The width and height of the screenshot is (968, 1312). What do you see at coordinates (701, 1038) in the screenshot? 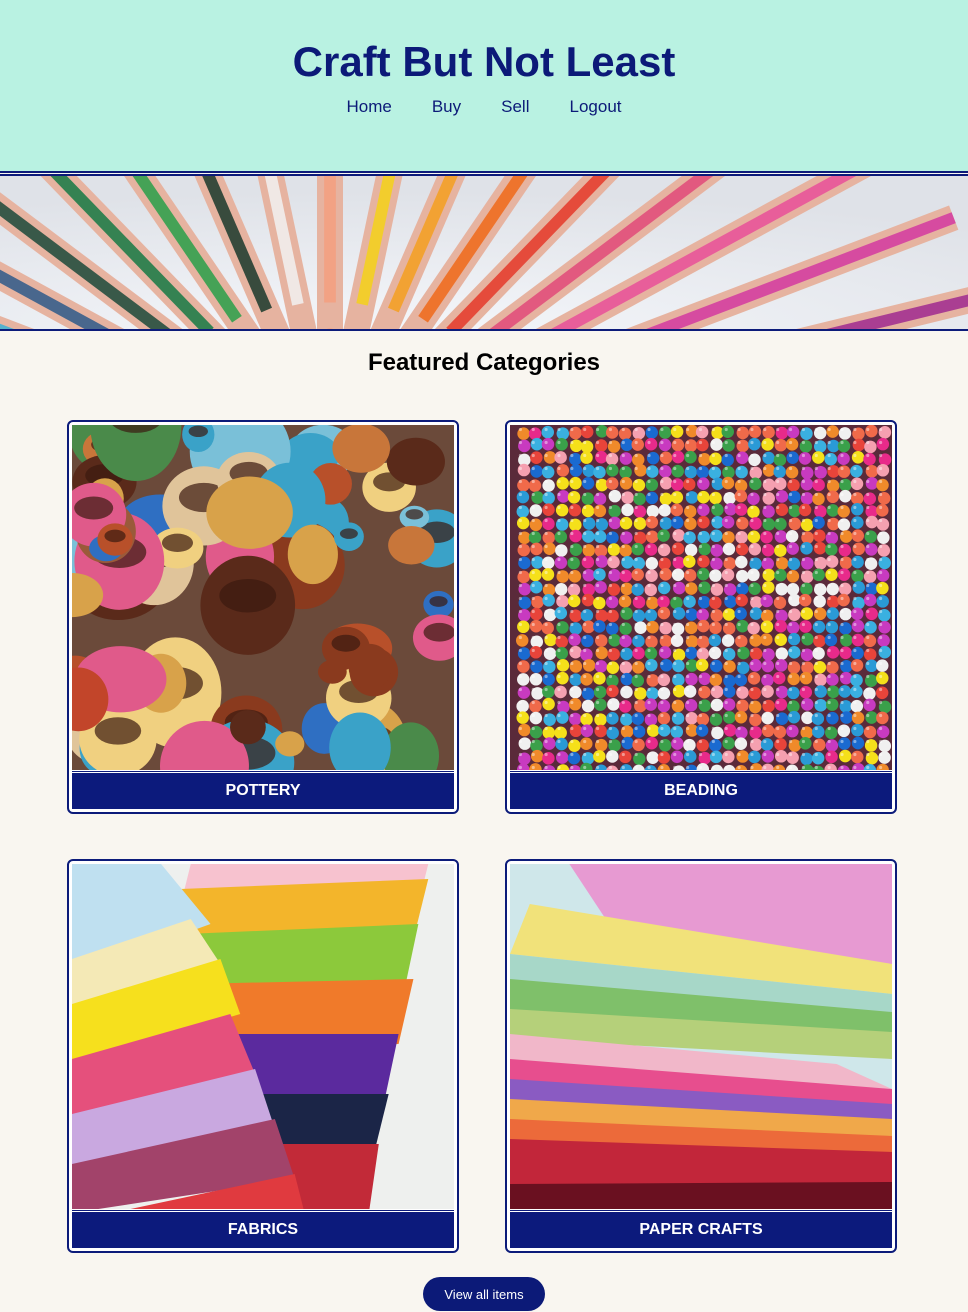
I see `paper-crafts-image` at bounding box center [701, 1038].